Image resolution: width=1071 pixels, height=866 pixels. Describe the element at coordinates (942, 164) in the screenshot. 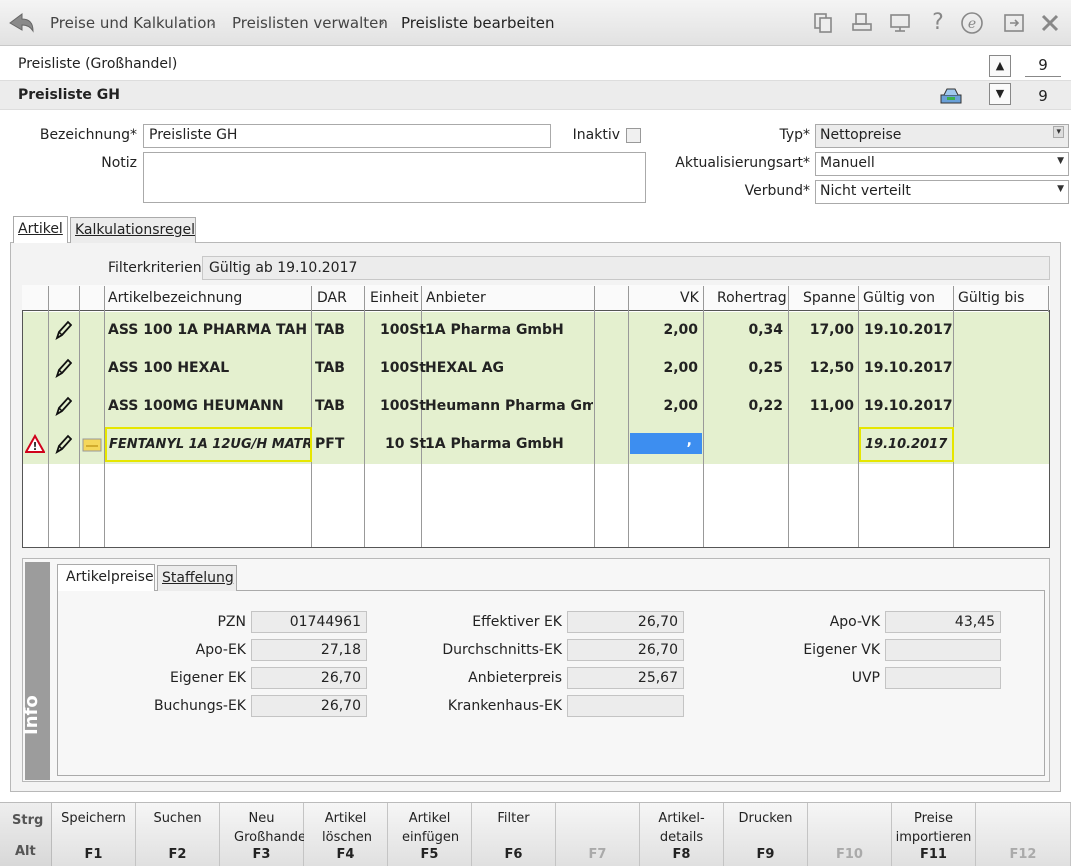

I see `aktualisierungsart-select: Manuell ▼` at that location.